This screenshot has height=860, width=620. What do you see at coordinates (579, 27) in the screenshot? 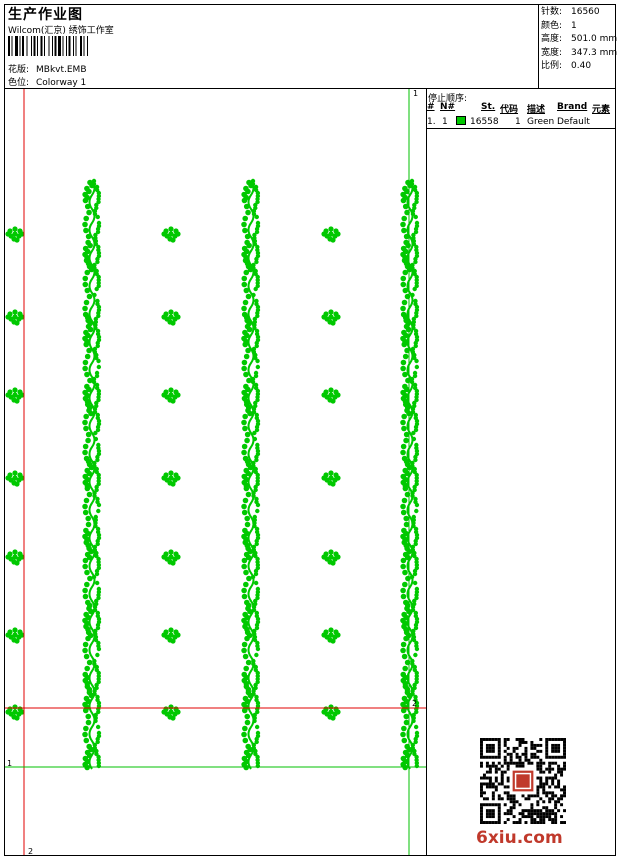
I see `stat-colors: 颜色: 1` at bounding box center [579, 27].